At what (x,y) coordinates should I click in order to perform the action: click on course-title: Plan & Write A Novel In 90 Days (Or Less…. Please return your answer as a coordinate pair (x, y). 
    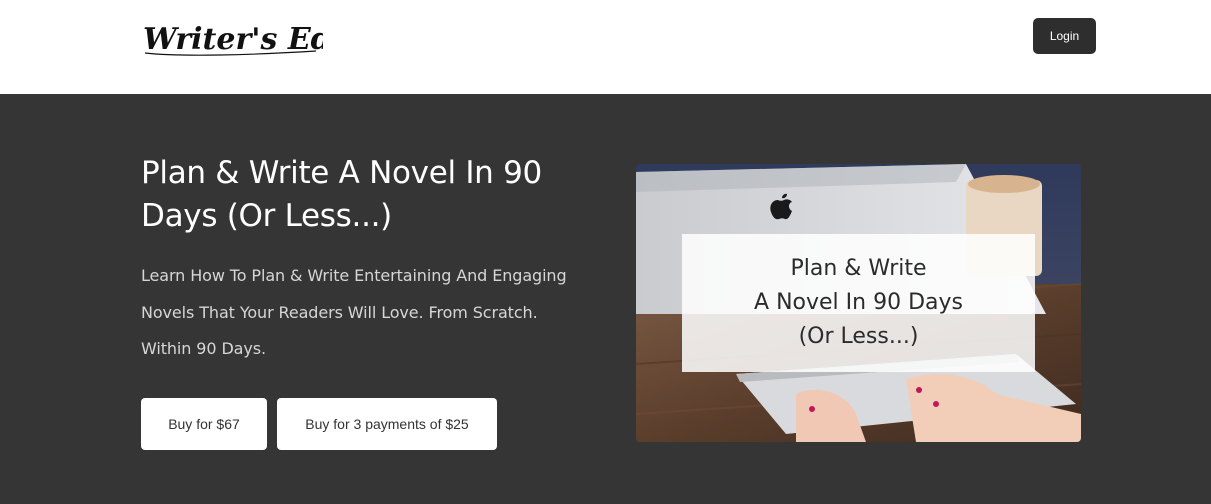
    Looking at the image, I should click on (341, 194).